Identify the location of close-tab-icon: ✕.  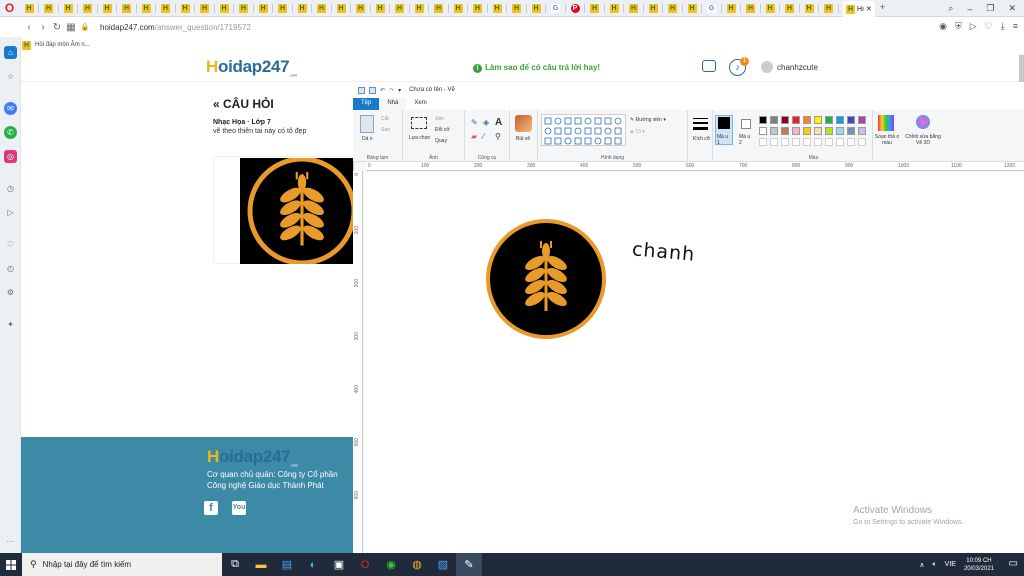
(869, 9).